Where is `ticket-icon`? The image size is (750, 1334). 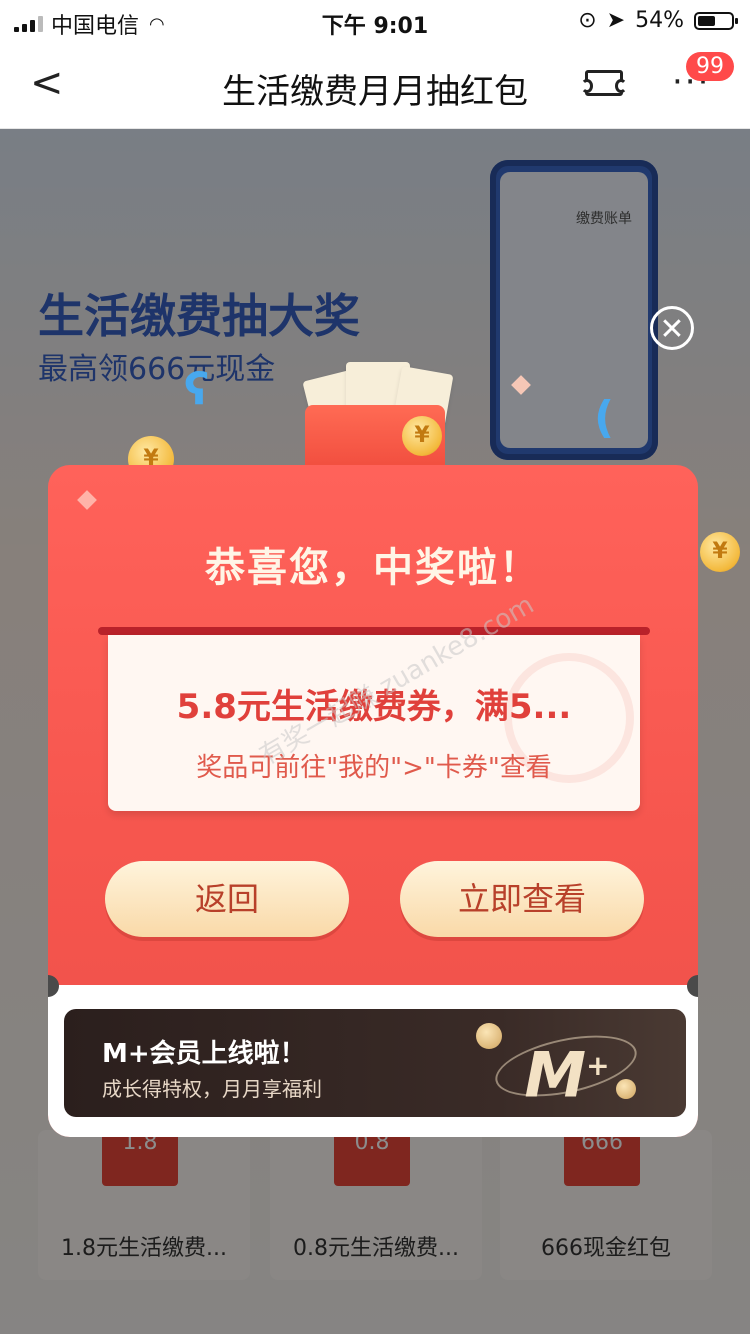 ticket-icon is located at coordinates (604, 83).